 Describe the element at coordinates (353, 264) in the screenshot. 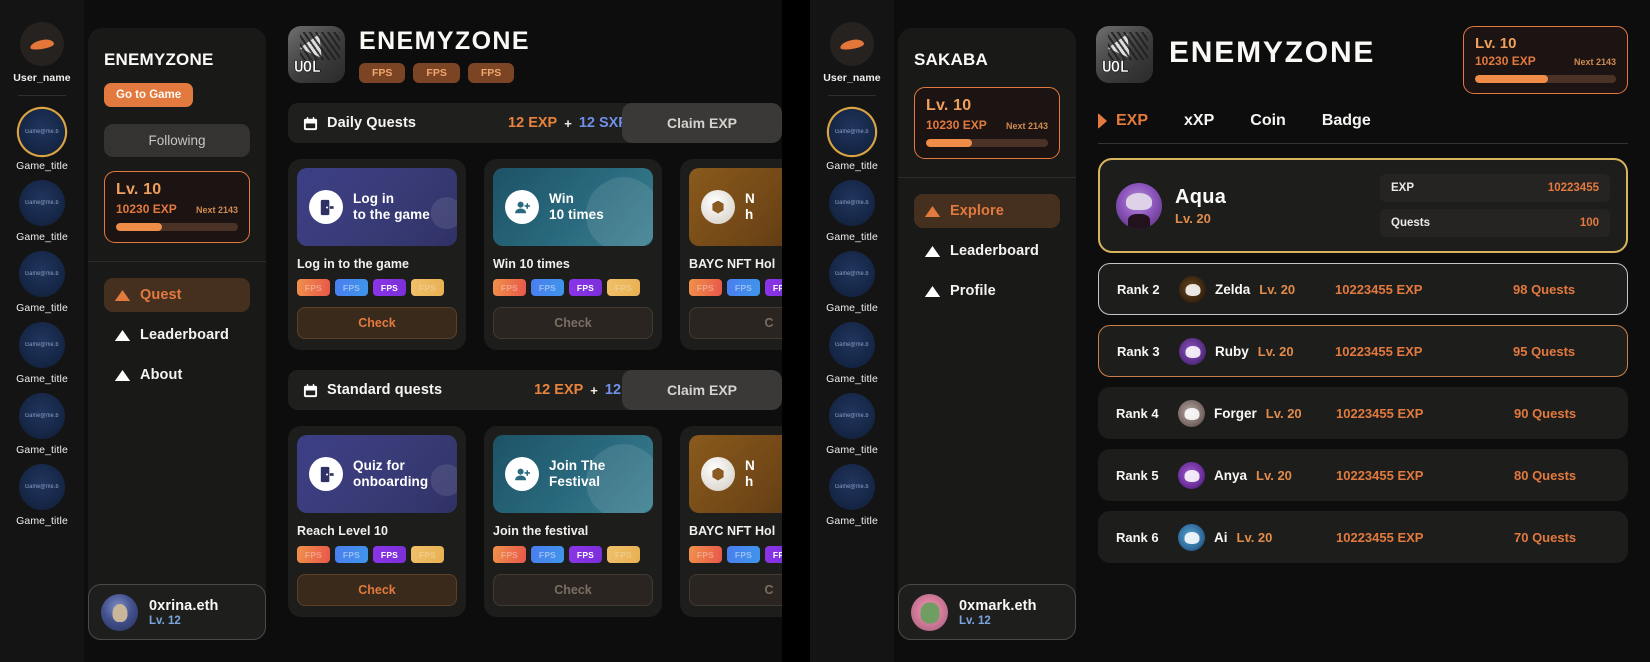

I see `quest-name: Log in to the game` at that location.